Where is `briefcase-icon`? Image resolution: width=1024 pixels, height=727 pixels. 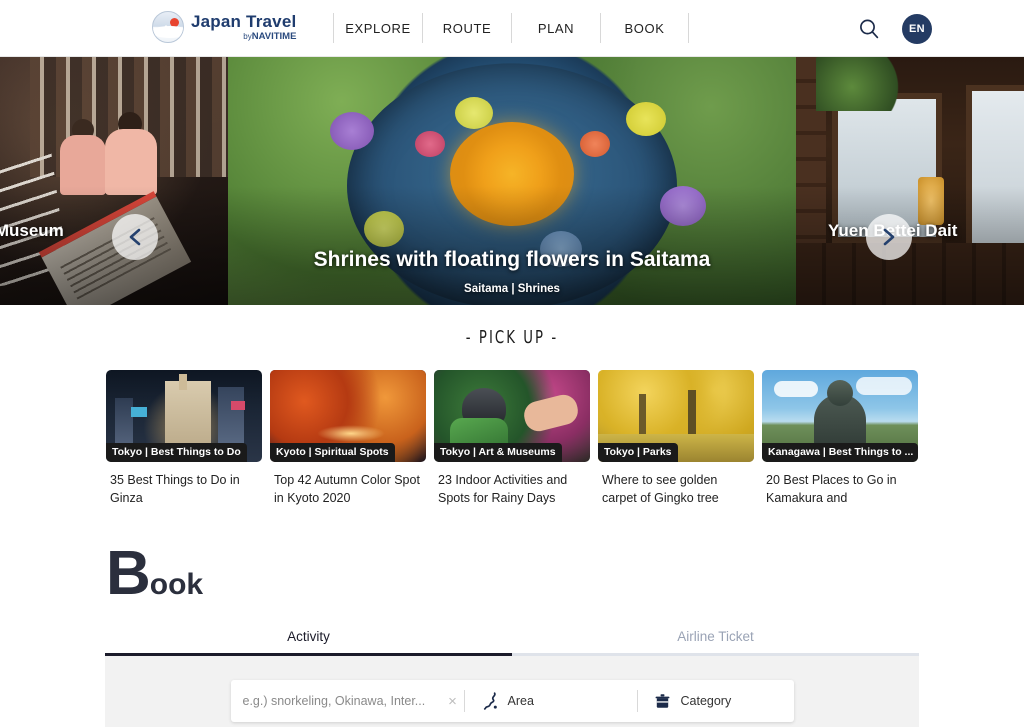 briefcase-icon is located at coordinates (663, 701).